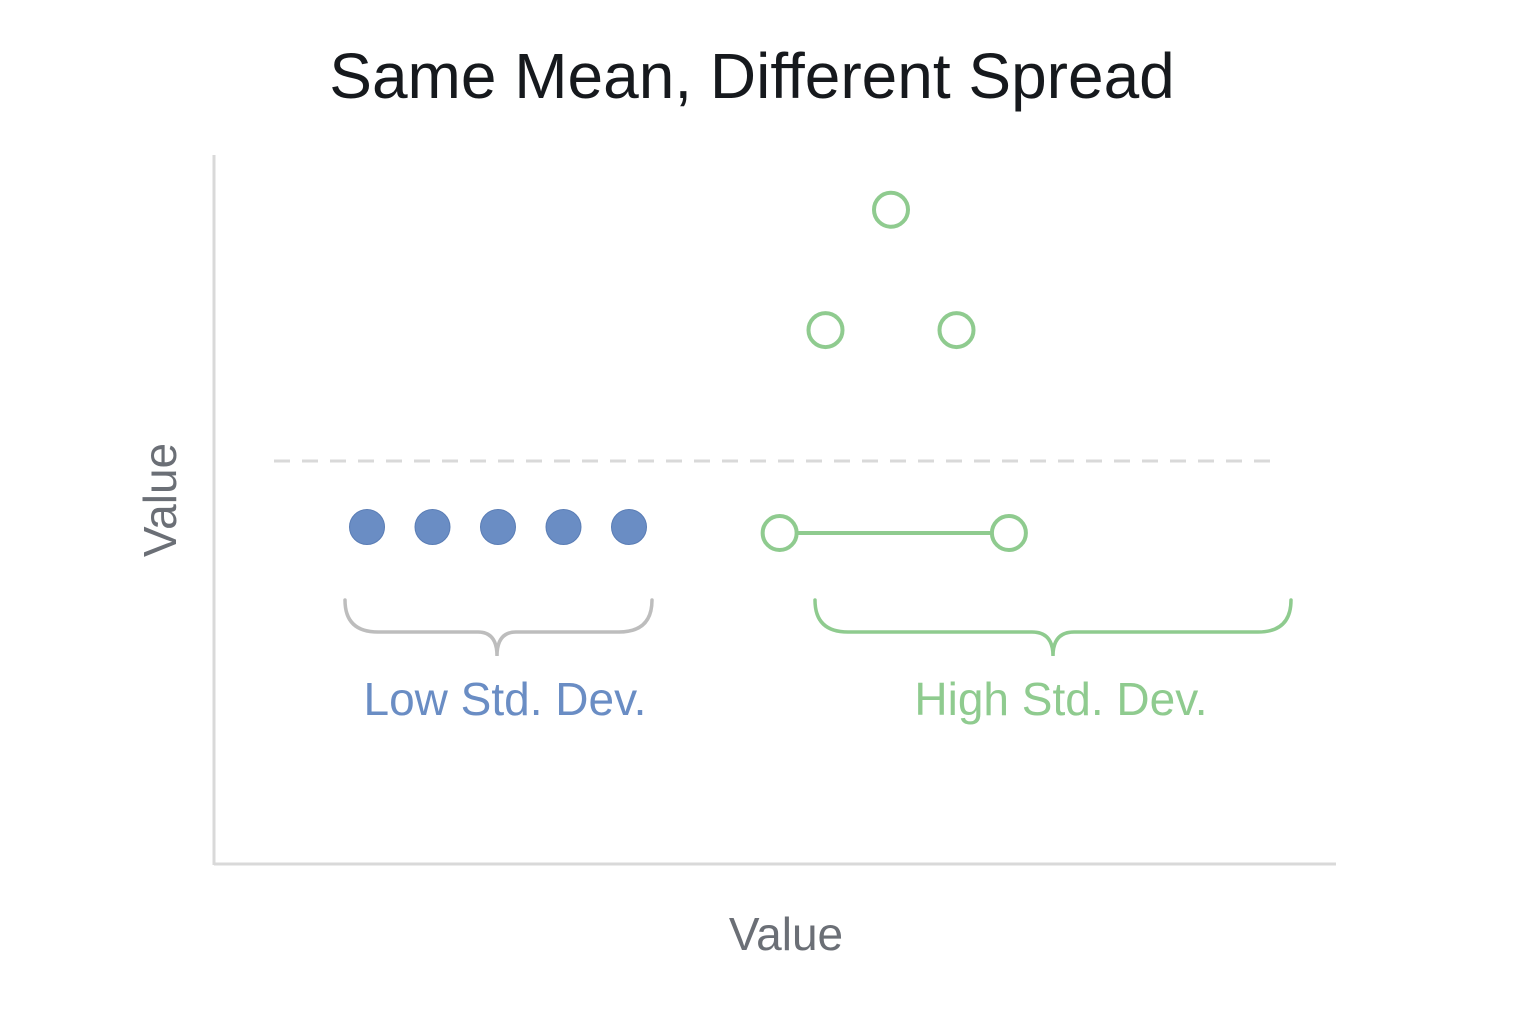 The width and height of the screenshot is (1536, 1024). Describe the element at coordinates (1060, 699) in the screenshot. I see `high-std-dev-label: High Std. Dev.` at that location.